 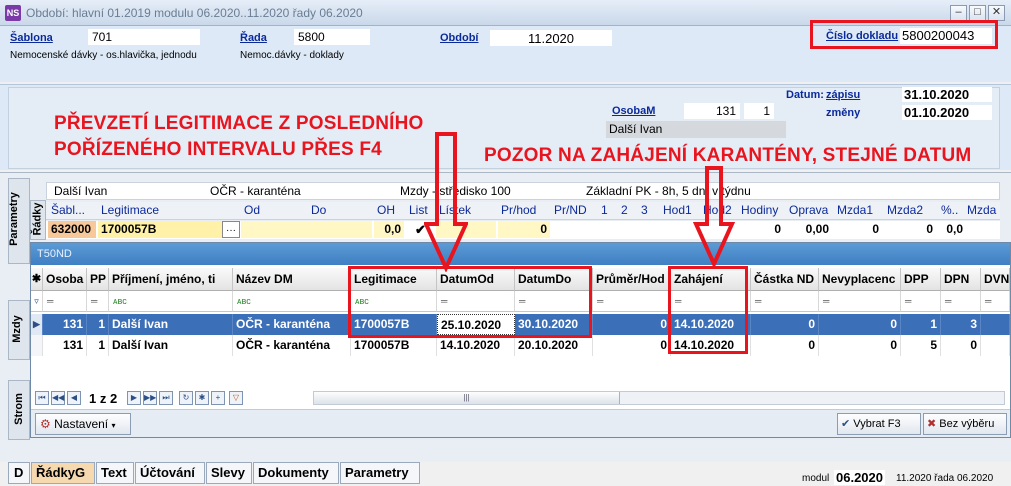 I want to click on r1-dm: OČR - karanténa, so click(x=292, y=324).